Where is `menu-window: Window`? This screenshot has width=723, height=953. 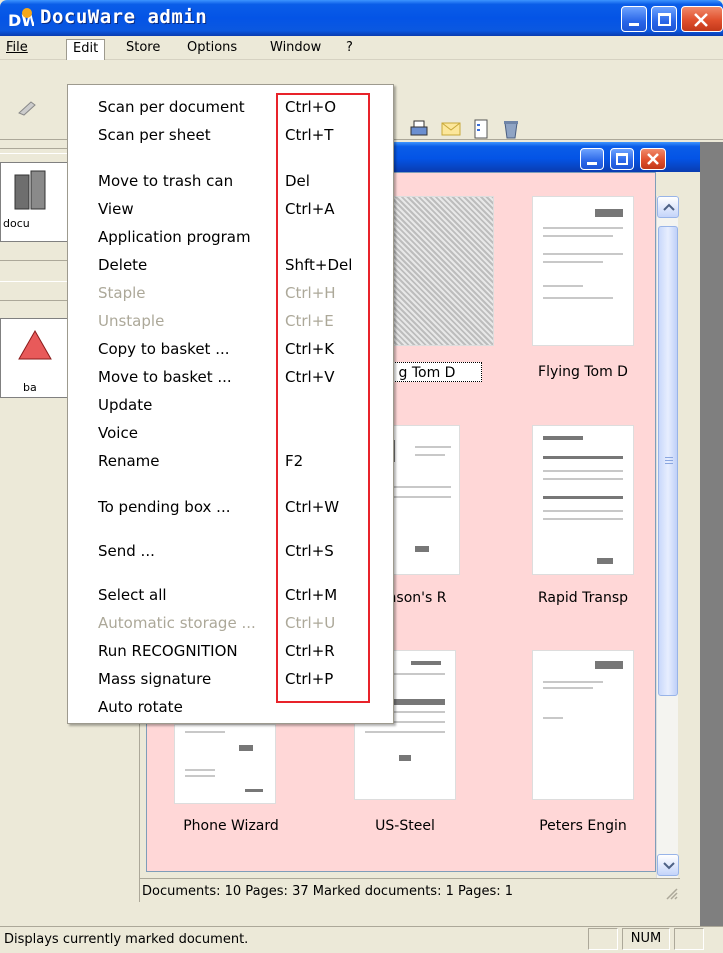
menu-window: Window is located at coordinates (295, 48).